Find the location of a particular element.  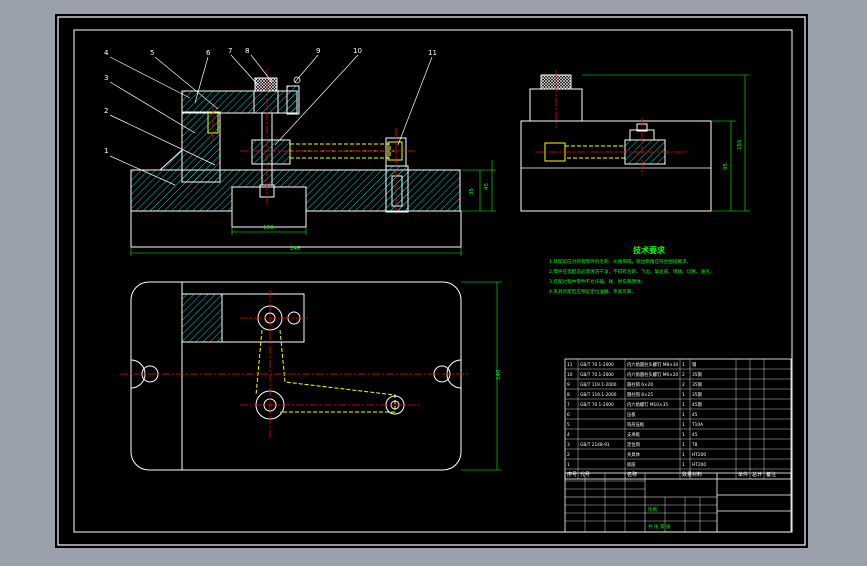

bom-header-total_weight: 总计 is located at coordinates (757, 474).